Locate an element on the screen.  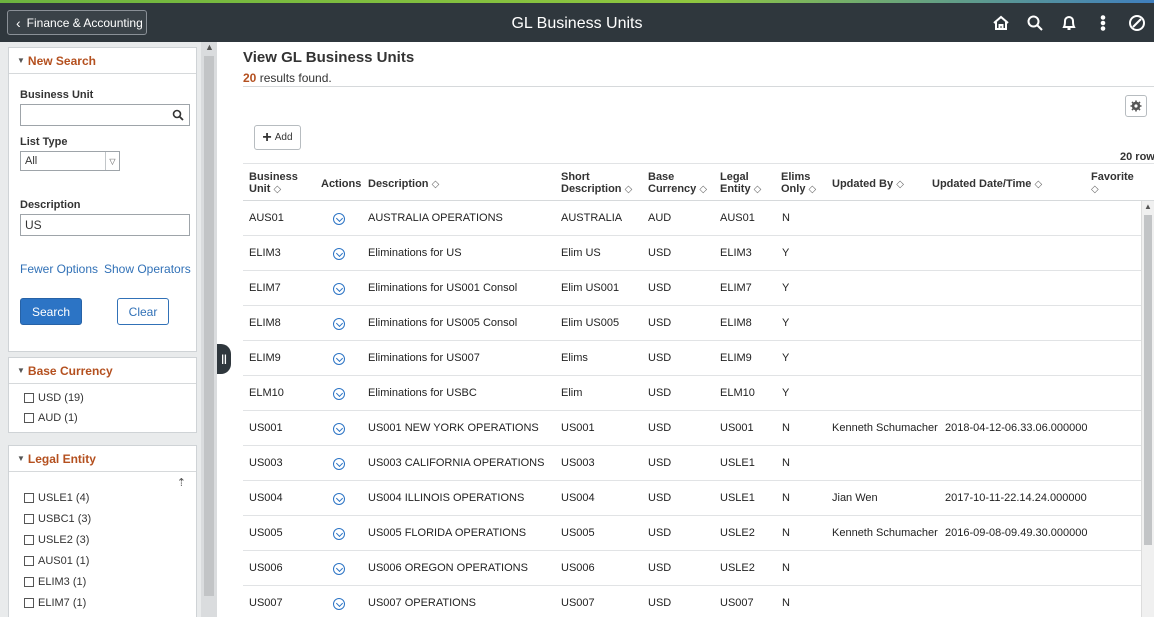
sidebar-scrollbar: ▲ is located at coordinates (209, 329).